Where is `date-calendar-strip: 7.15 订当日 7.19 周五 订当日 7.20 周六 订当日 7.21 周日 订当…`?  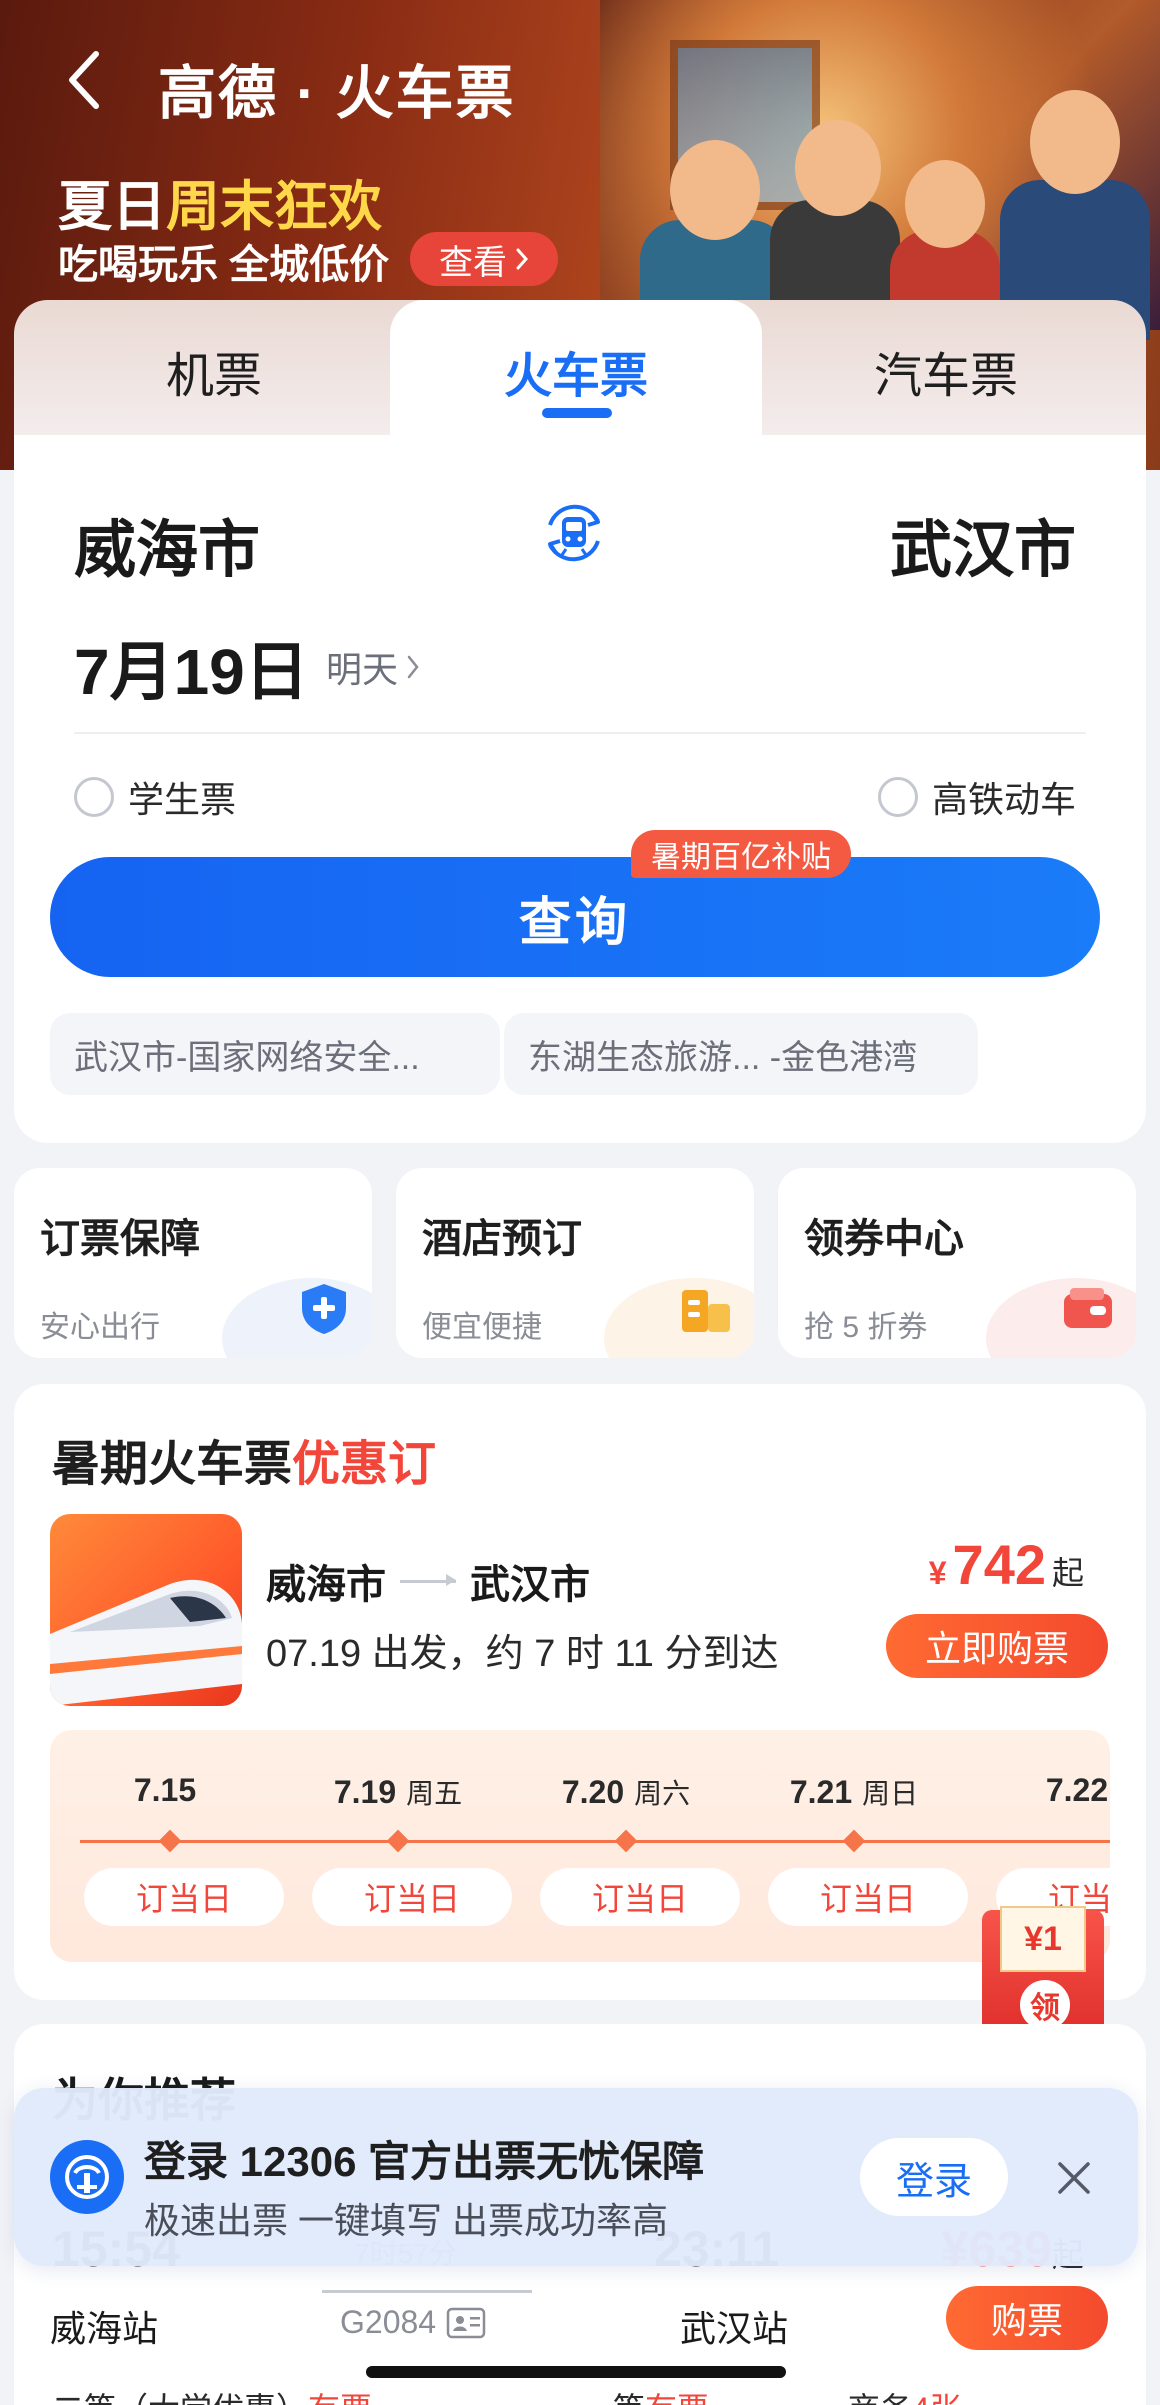 date-calendar-strip: 7.15 订当日 7.19 周五 订当日 7.20 周六 订当日 7.21 周日 订当… is located at coordinates (580, 1846).